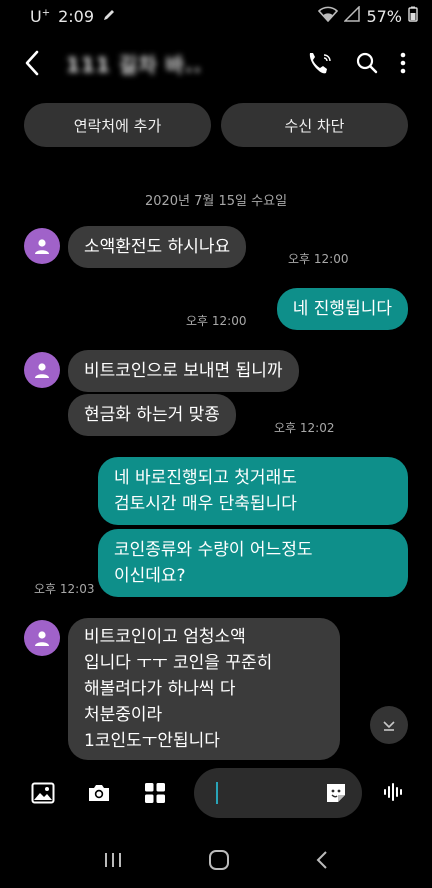  Describe the element at coordinates (413, 16) in the screenshot. I see `battery-icon` at that location.